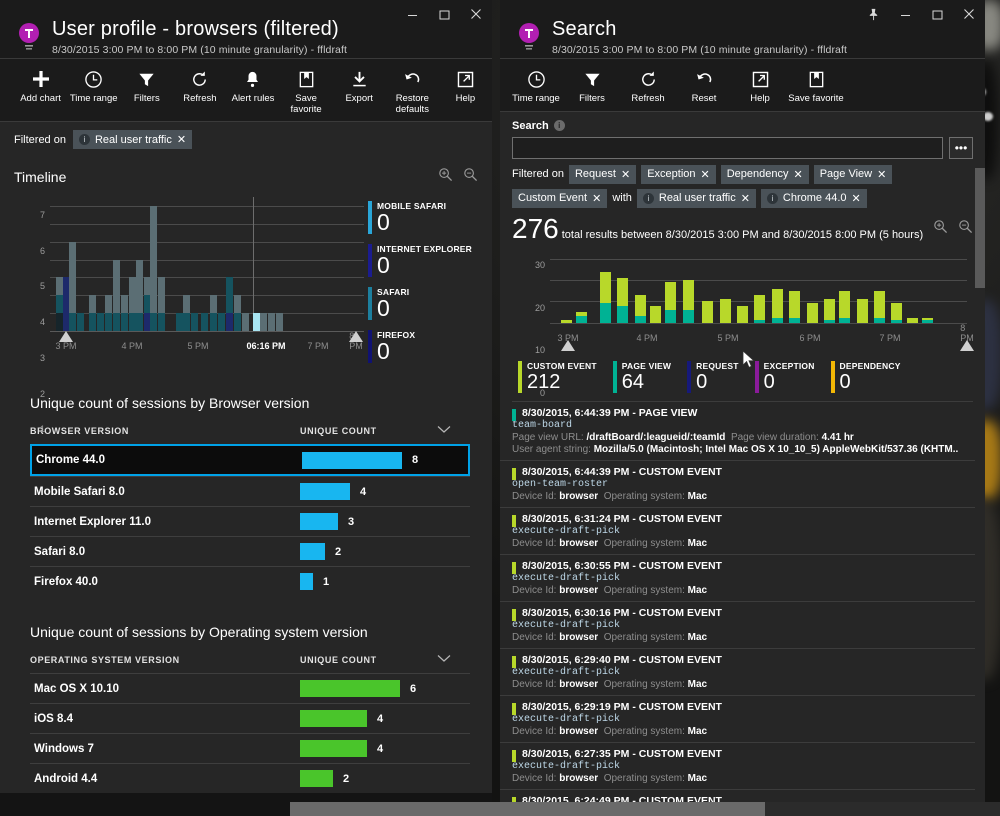 The width and height of the screenshot is (1000, 816). What do you see at coordinates (356, 336) in the screenshot?
I see `timeline-range-handle-right` at bounding box center [356, 336].